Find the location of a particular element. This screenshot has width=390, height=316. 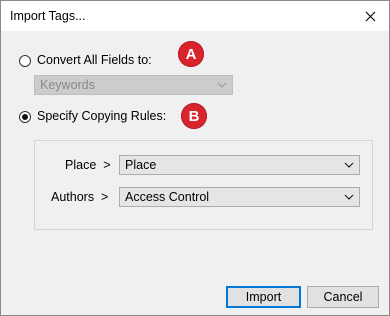

rule-label-authors: Authors > is located at coordinates (80, 197).